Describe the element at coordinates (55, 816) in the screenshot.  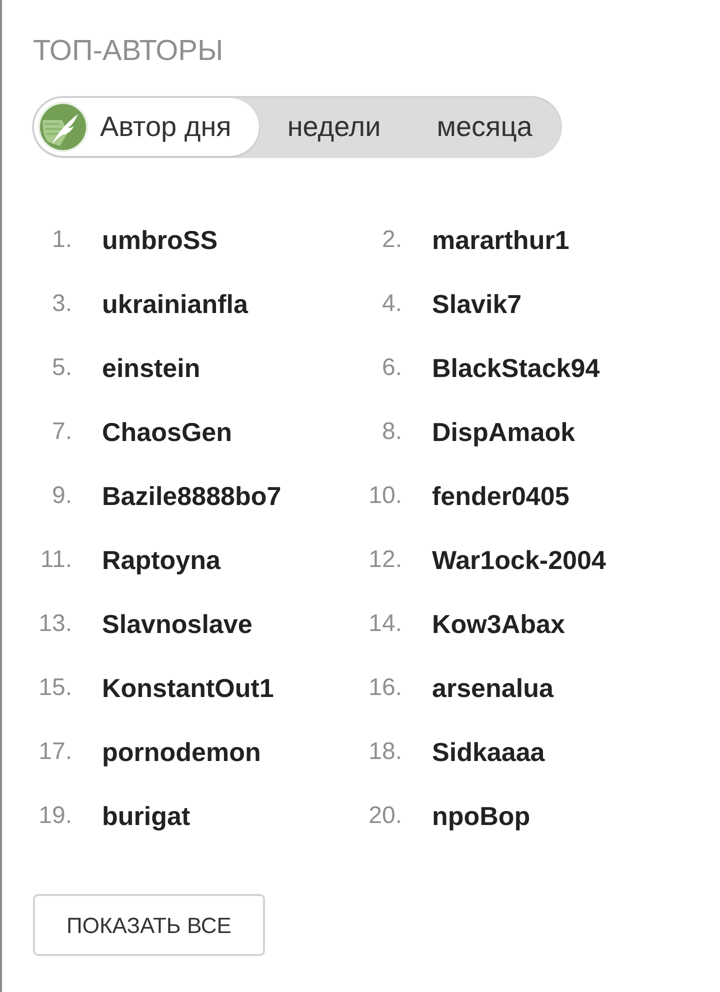
I see `rank-number: 19.` at that location.